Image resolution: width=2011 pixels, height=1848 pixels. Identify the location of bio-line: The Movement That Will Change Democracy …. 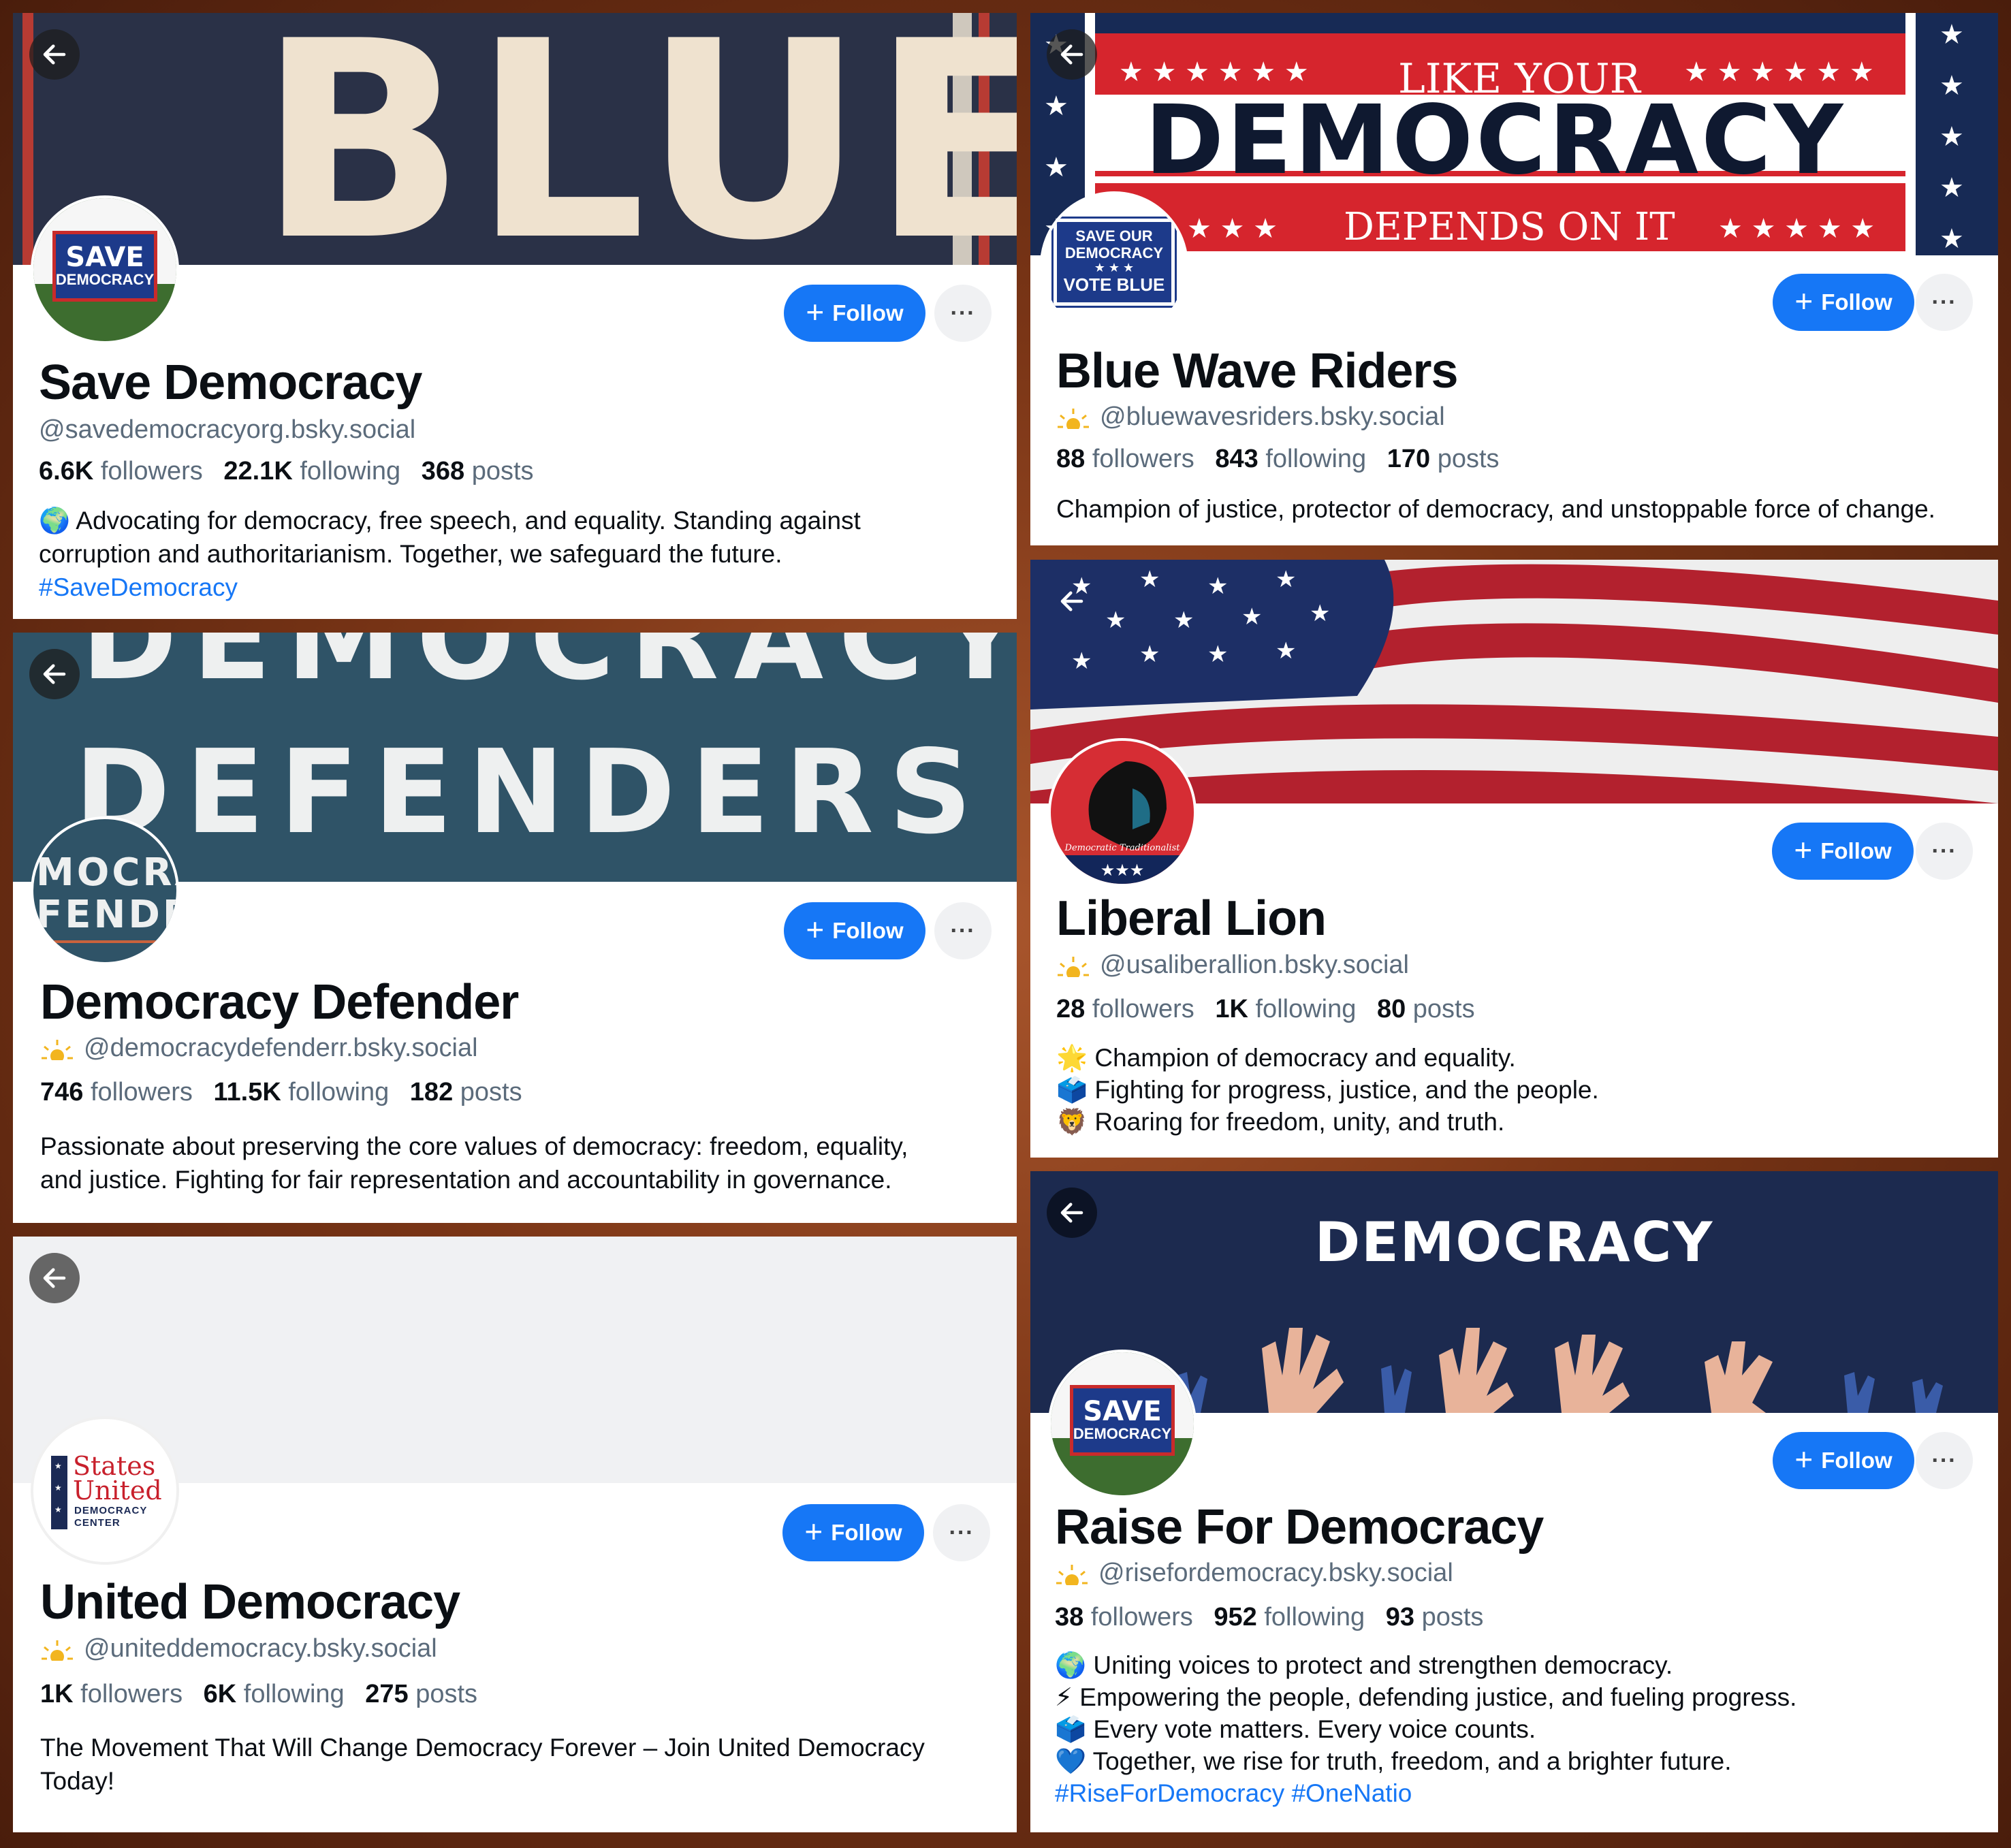
(482, 1748).